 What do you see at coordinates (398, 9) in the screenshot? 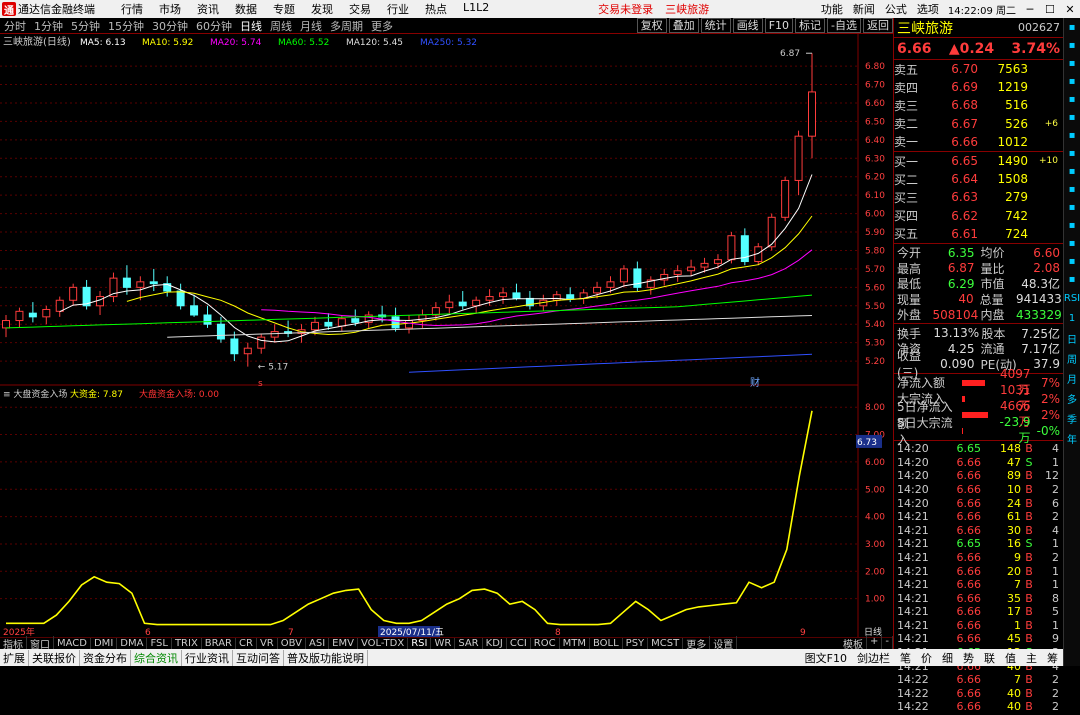
I see `menu-item: 行业` at bounding box center [398, 9].